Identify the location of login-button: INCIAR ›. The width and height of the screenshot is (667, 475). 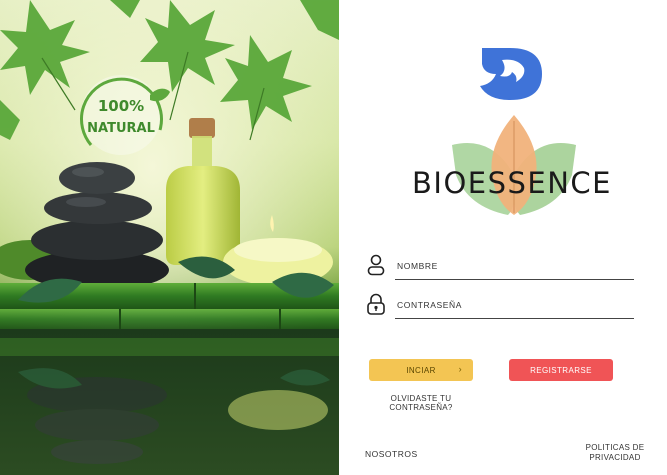
(421, 370).